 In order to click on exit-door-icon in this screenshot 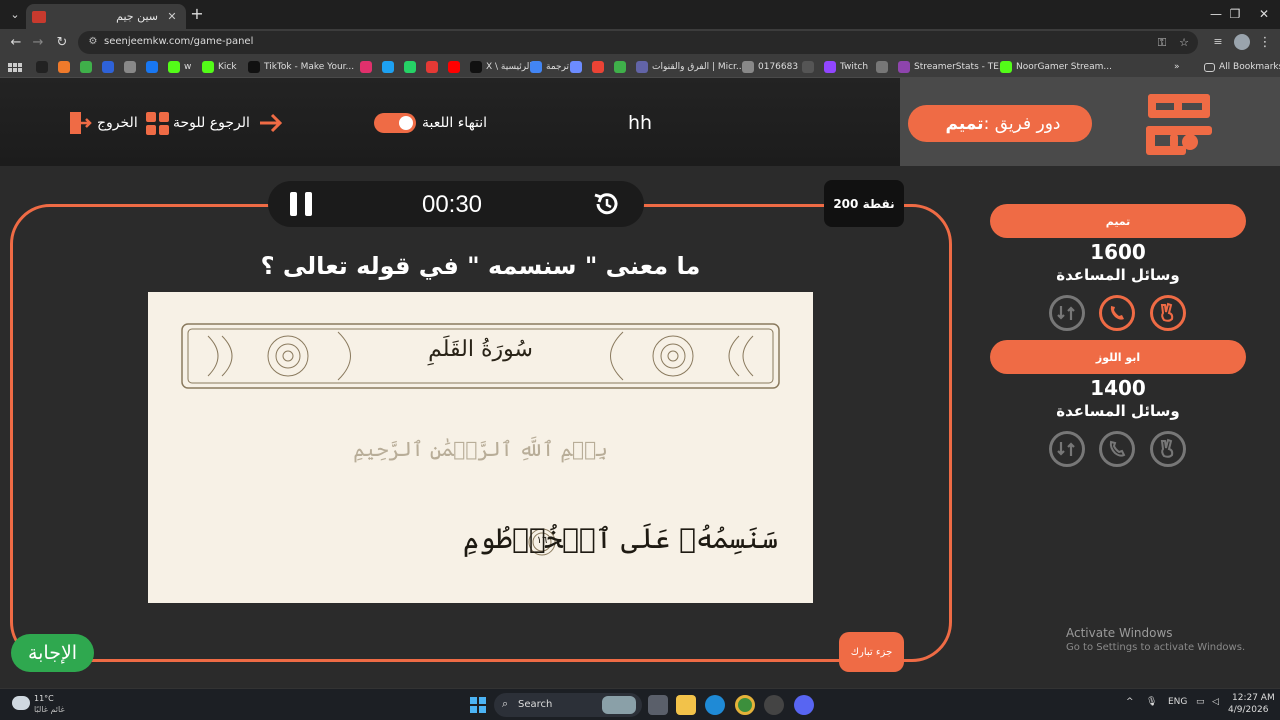, I will do `click(81, 123)`.